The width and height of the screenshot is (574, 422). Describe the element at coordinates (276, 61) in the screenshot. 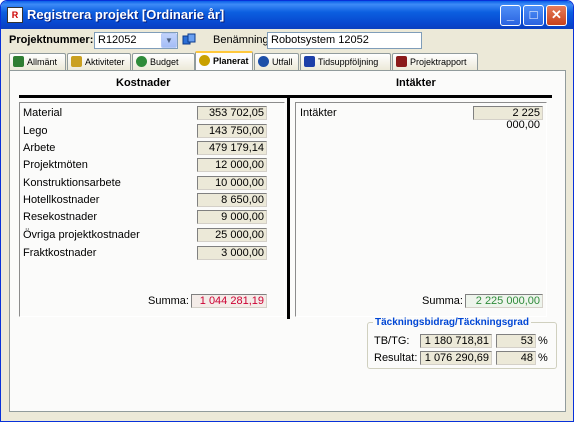

I see `tab-utfall: Utfall` at that location.